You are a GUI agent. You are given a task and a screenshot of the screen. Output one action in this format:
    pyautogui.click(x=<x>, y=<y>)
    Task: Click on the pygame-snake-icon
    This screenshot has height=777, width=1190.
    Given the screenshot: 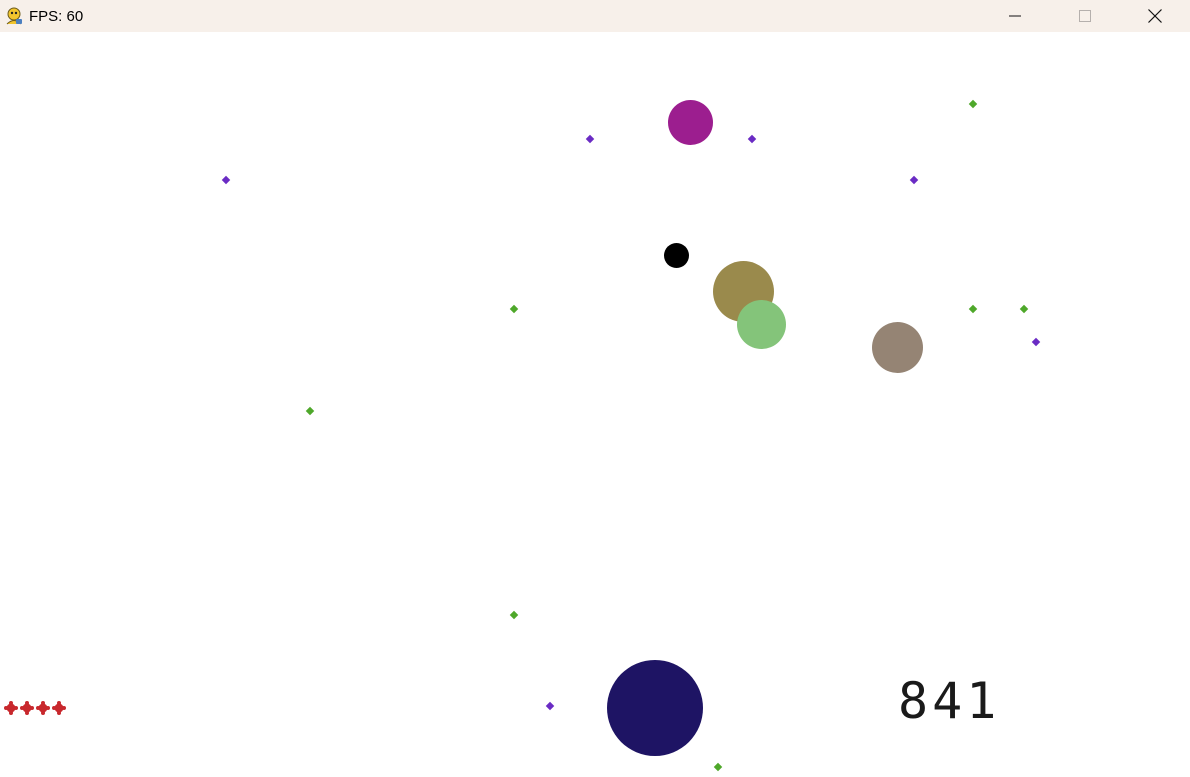 What is the action you would take?
    pyautogui.click(x=14, y=16)
    